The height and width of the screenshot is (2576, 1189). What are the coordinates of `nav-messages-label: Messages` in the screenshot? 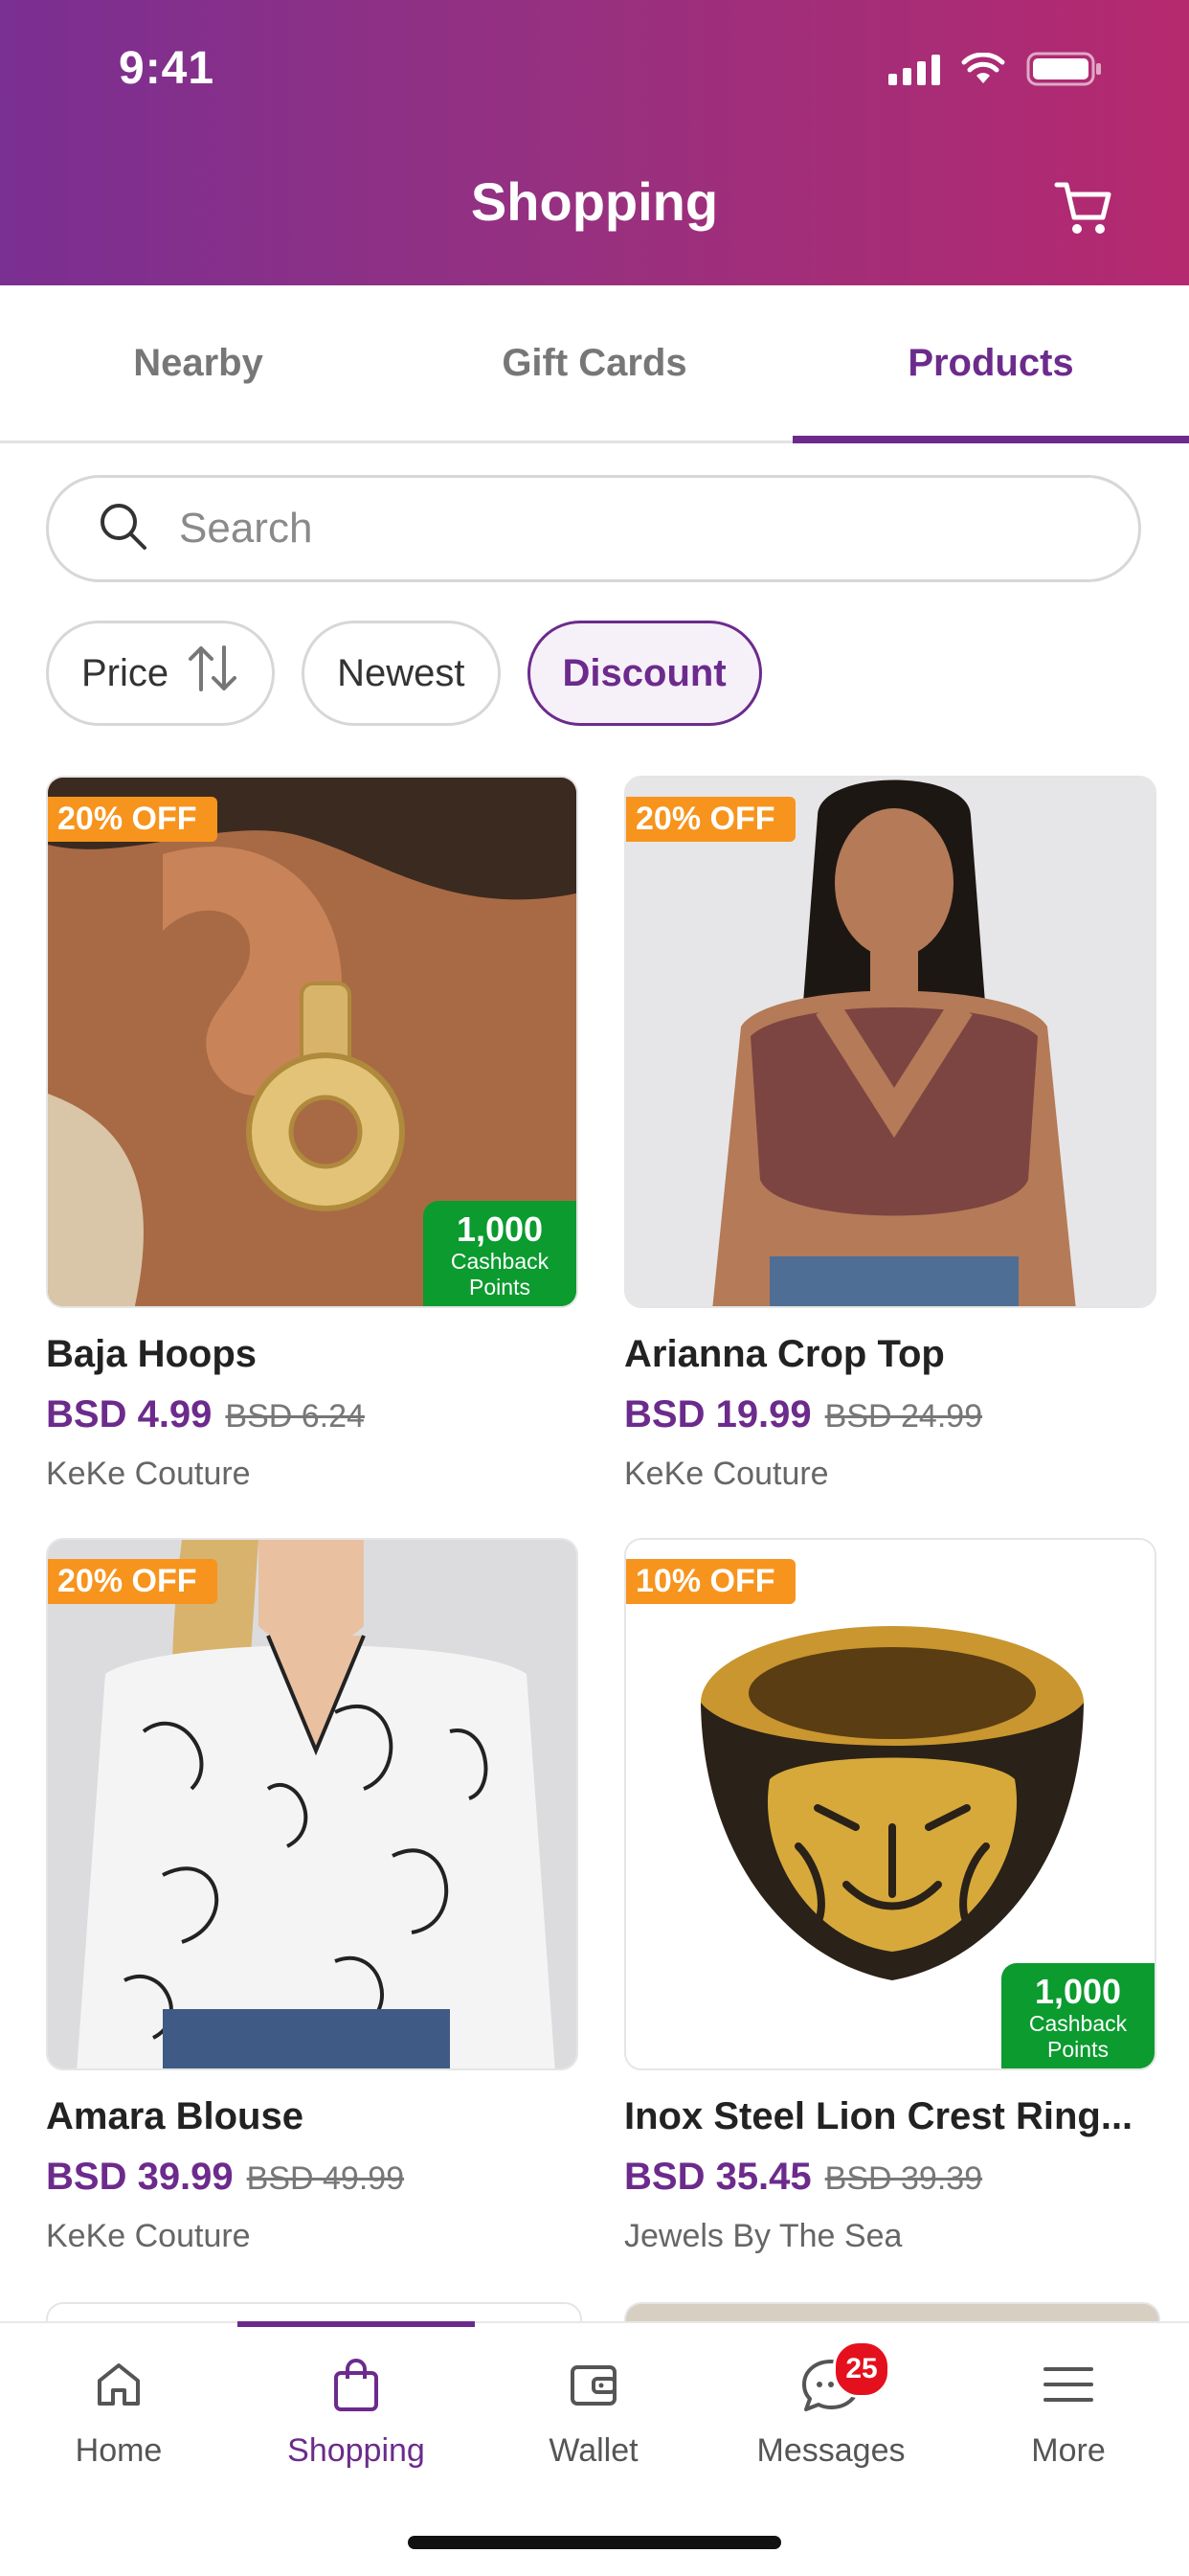 It's located at (831, 2450).